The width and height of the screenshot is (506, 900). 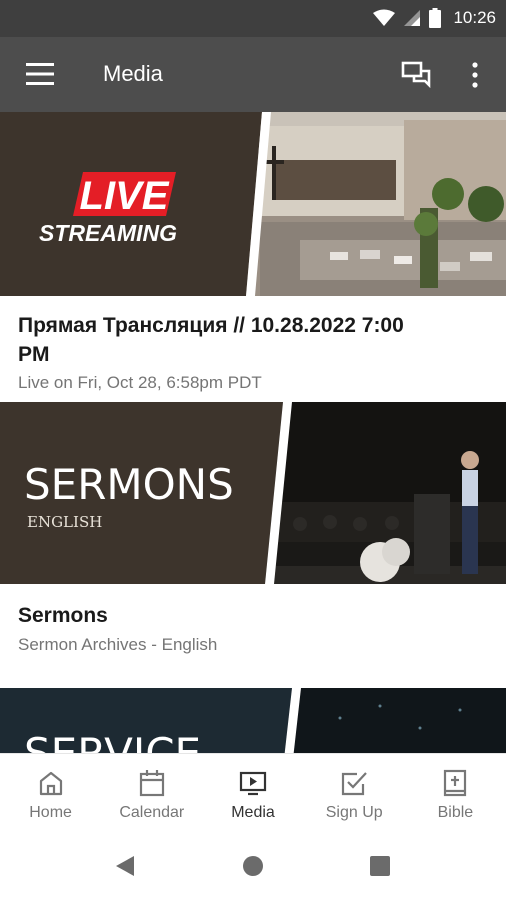 I want to click on recents-icon, so click(x=380, y=866).